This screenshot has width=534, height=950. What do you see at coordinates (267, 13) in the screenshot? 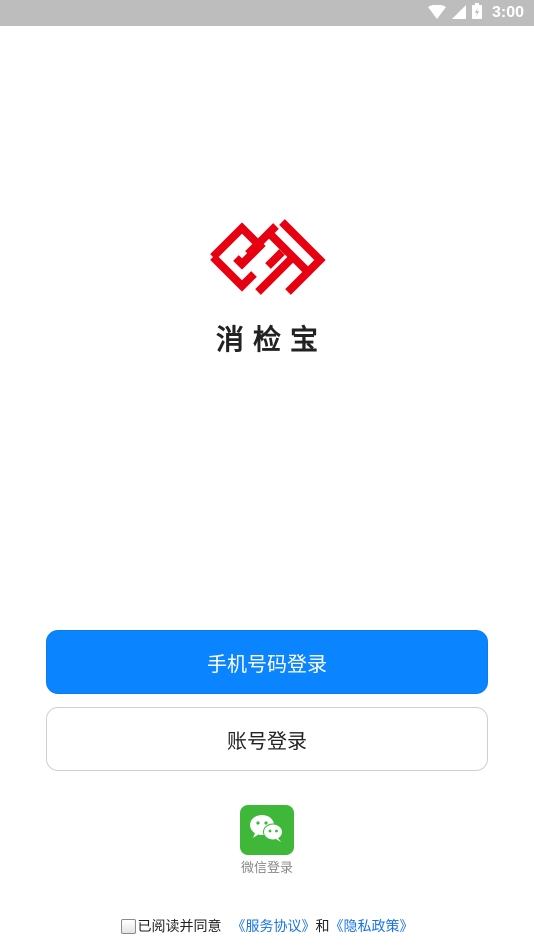
I see `status-bar: 3:00` at bounding box center [267, 13].